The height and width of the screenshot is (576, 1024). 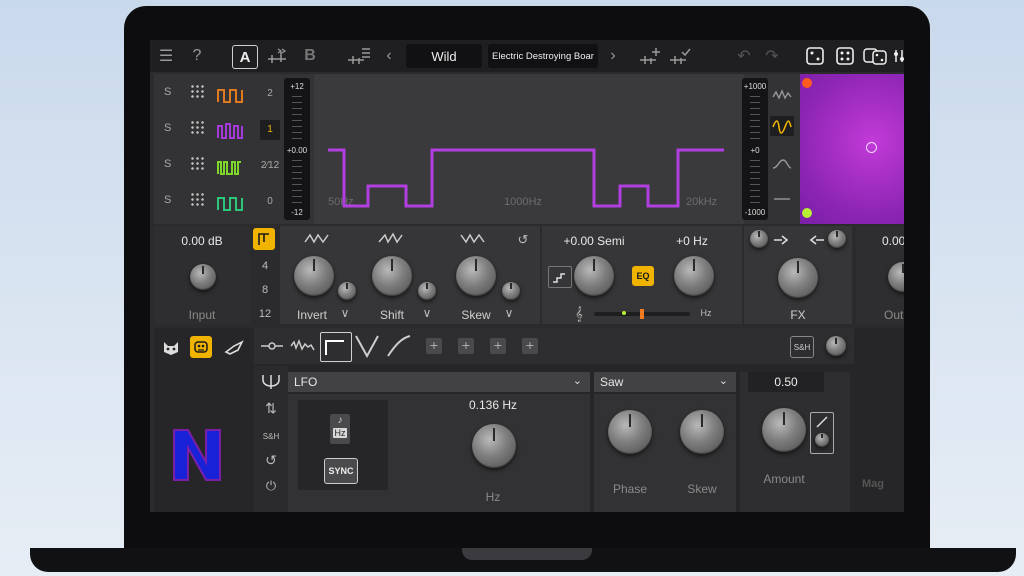 I want to click on route-right-icon, so click(x=782, y=240).